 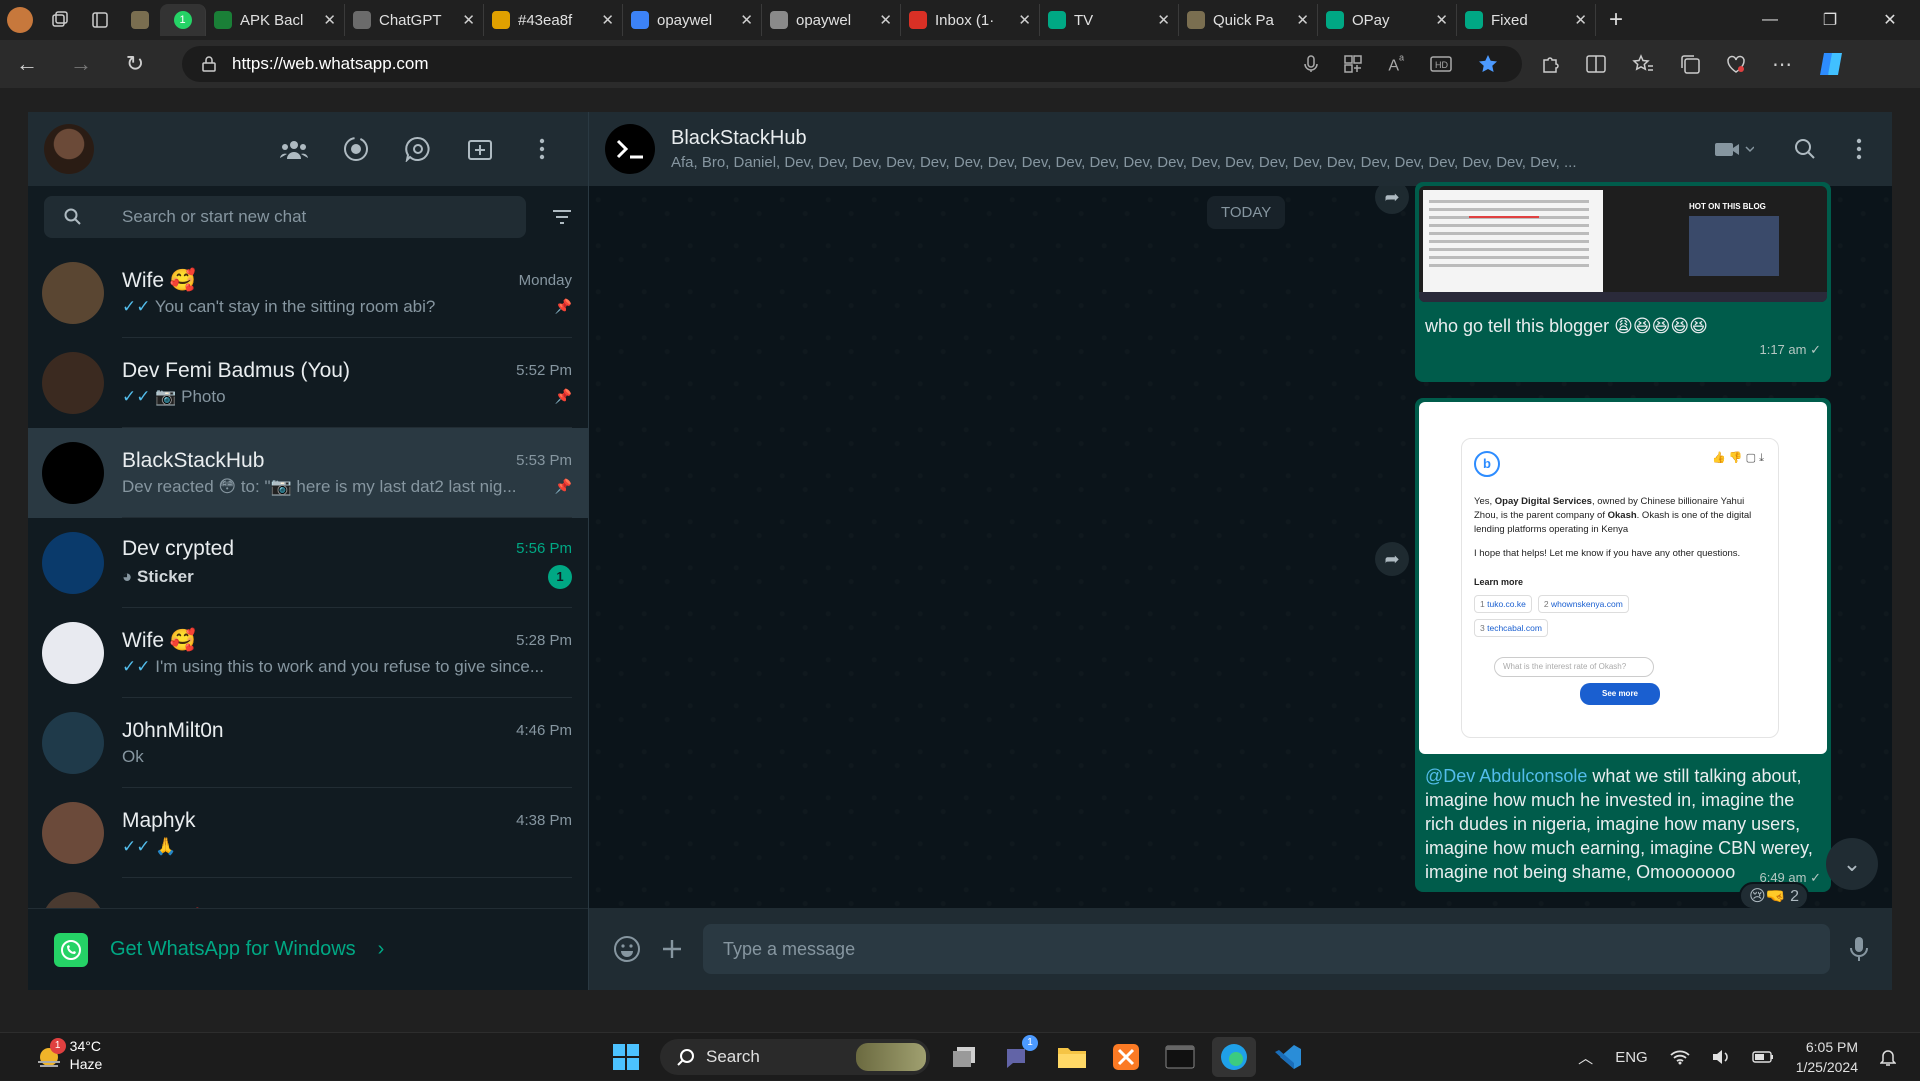 I want to click on tray-overflow-icon: ︿, so click(x=1585, y=1057).